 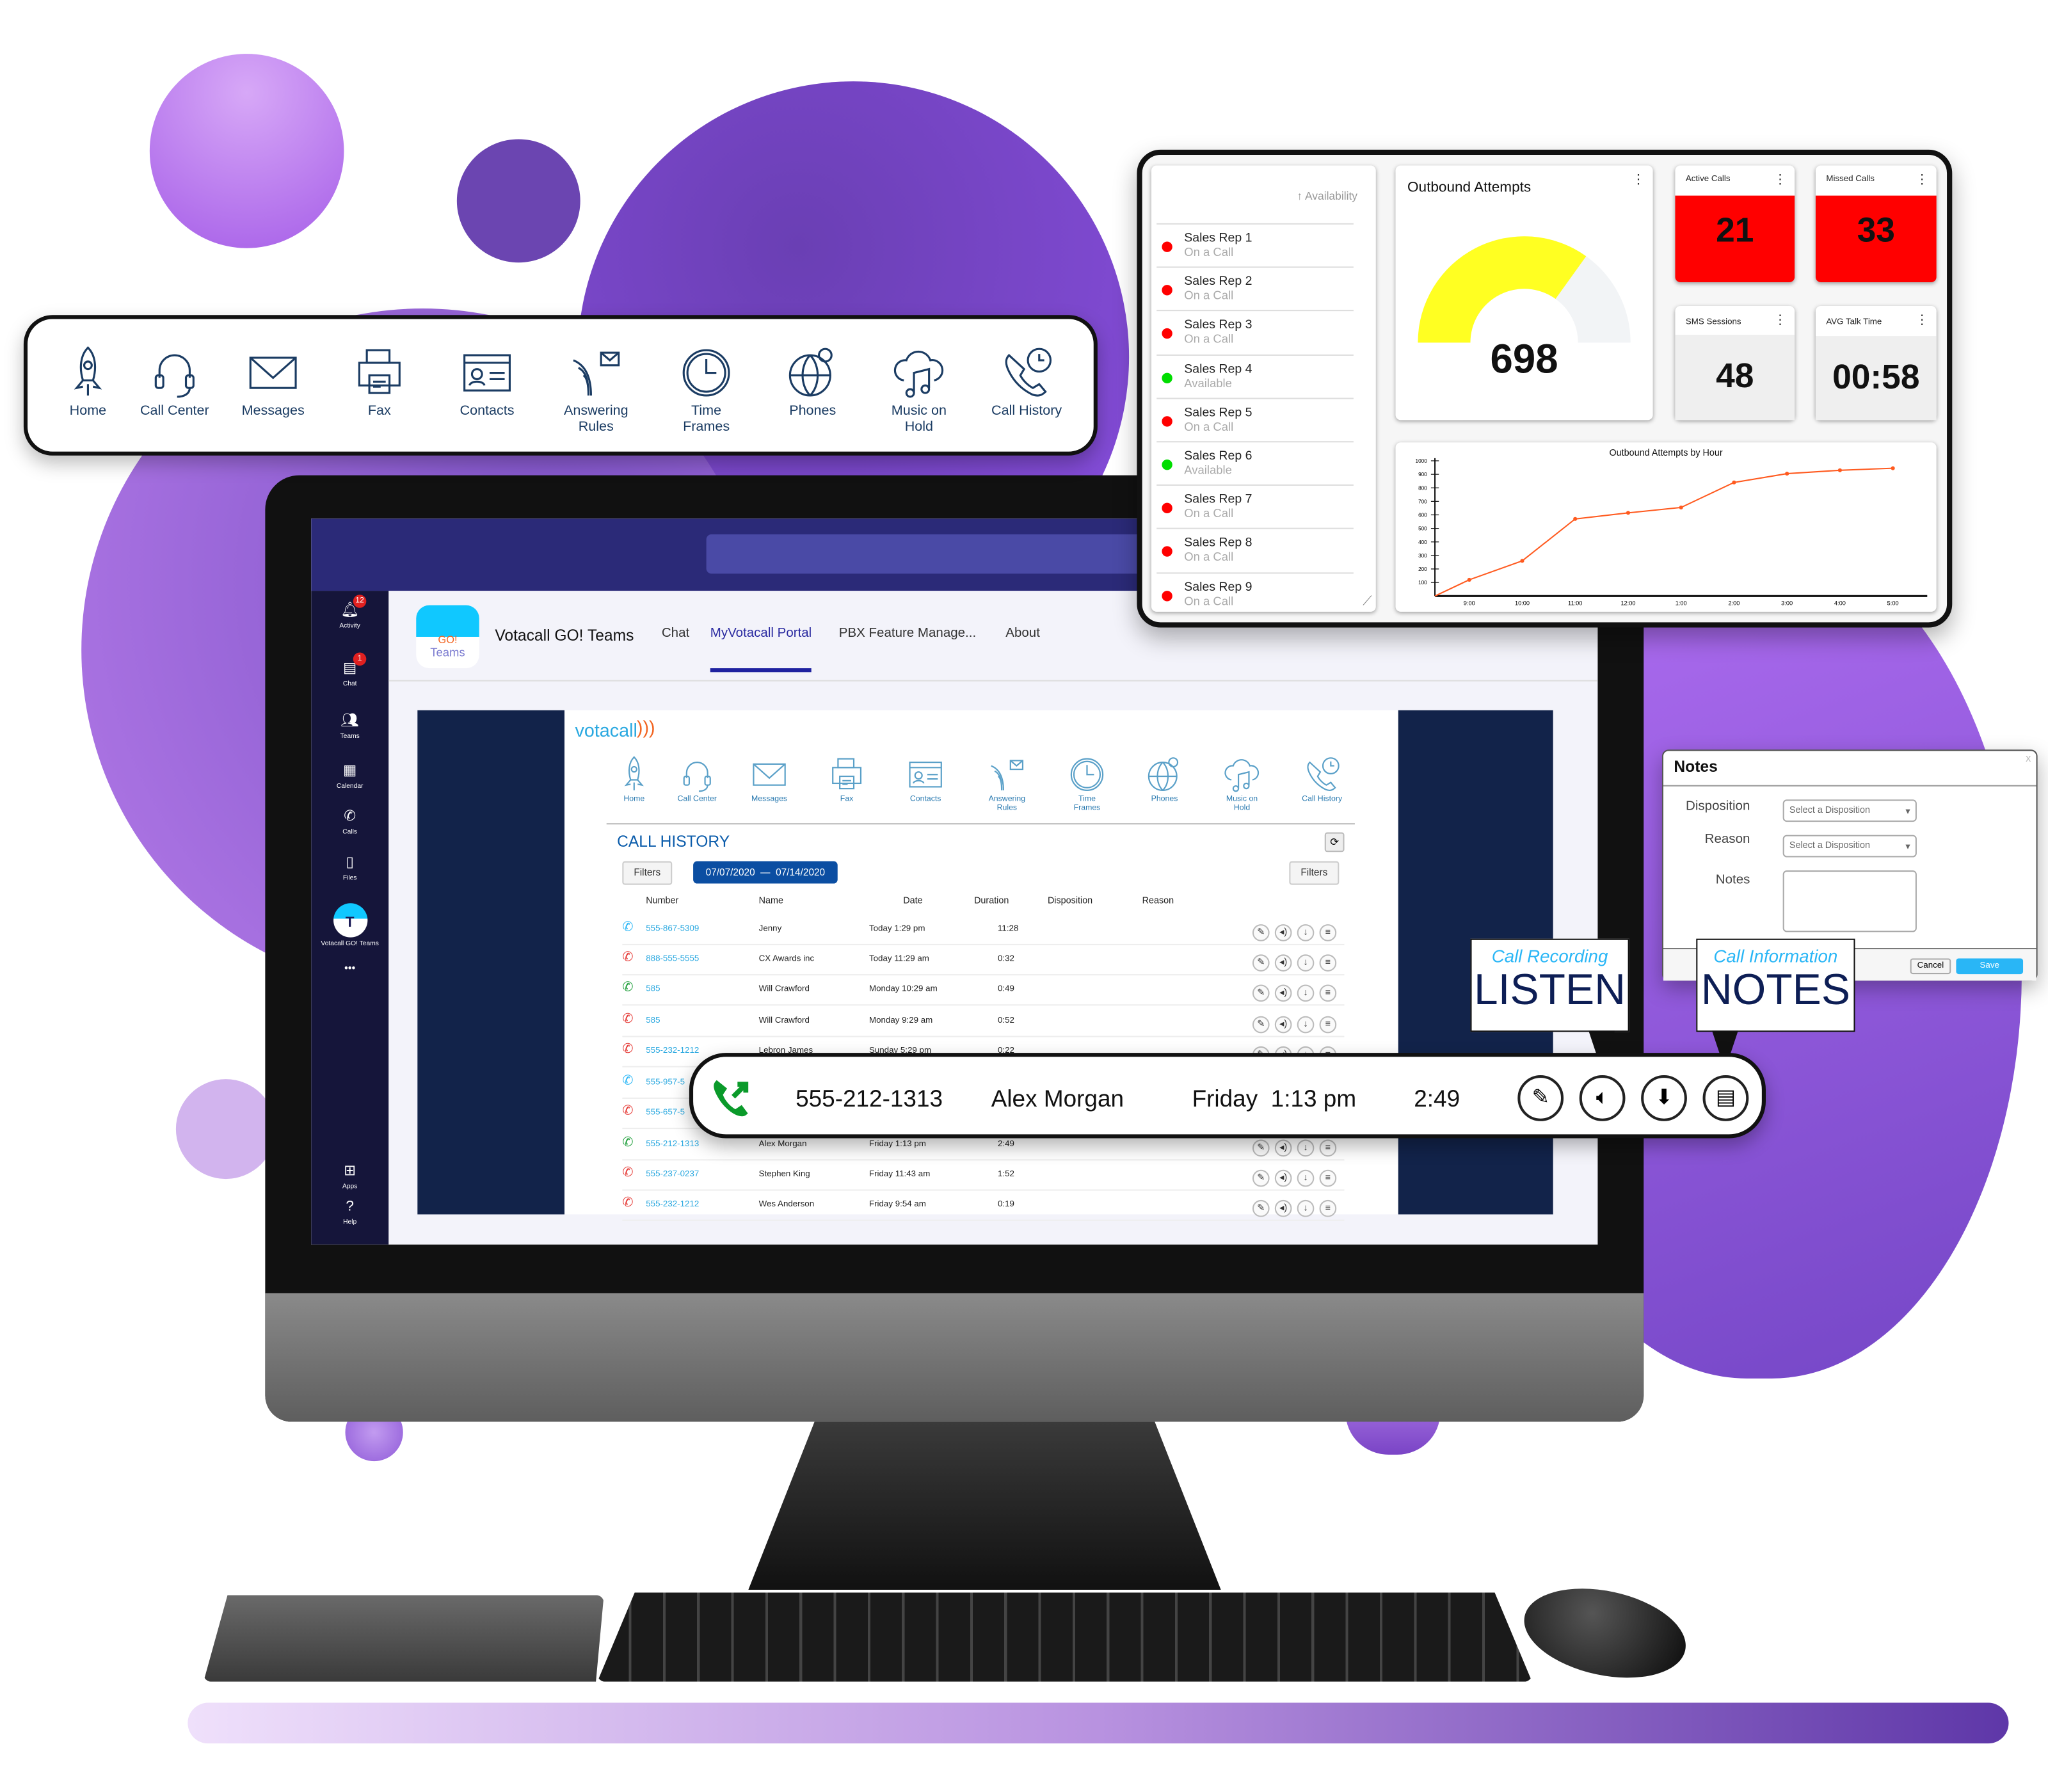 What do you see at coordinates (983, 1022) in the screenshot?
I see `table-row: ✆ 585 Will Crawford Monday 9:29 am 0:52 ✎ ◂) ↓ ≡` at bounding box center [983, 1022].